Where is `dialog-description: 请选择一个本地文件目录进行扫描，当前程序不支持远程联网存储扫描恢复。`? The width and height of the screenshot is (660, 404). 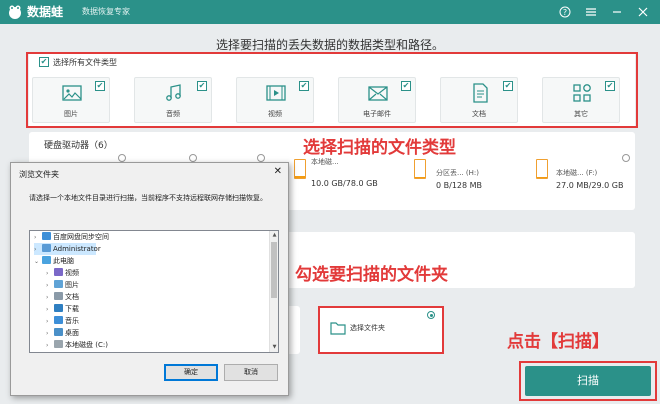
dialog-description: 请选择一个本地文件目录进行扫描，当前程序不支持远程联网存储扫描恢复。 is located at coordinates (148, 198).